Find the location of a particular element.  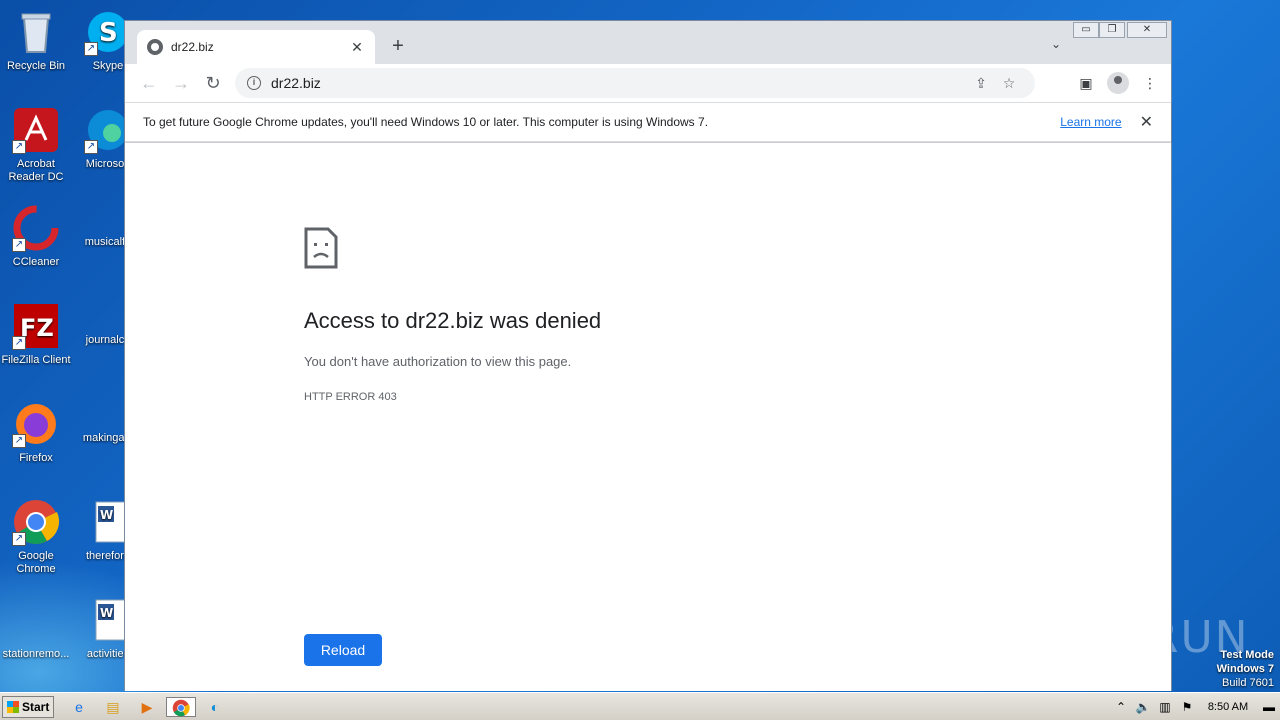

desktop-icon-label: Google Chrome is located at coordinates (36, 562).